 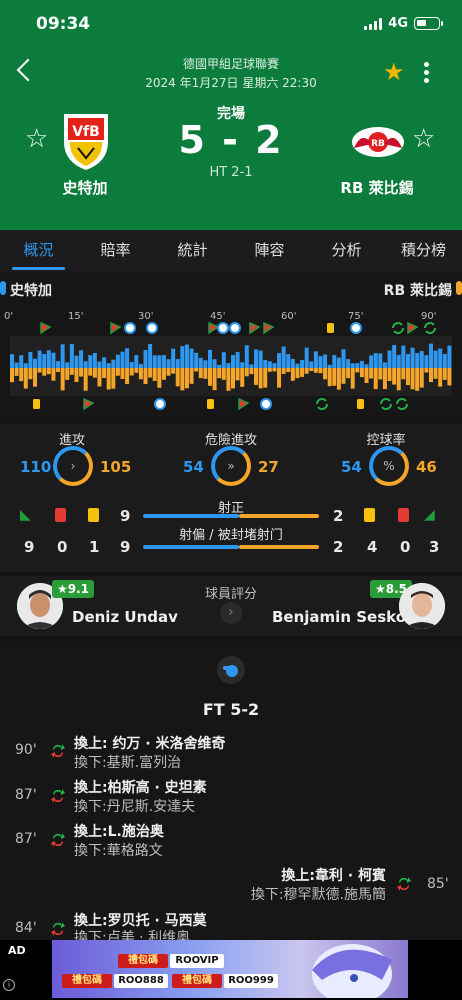 What do you see at coordinates (85, 187) in the screenshot?
I see `home-team-name: 史特加` at bounding box center [85, 187].